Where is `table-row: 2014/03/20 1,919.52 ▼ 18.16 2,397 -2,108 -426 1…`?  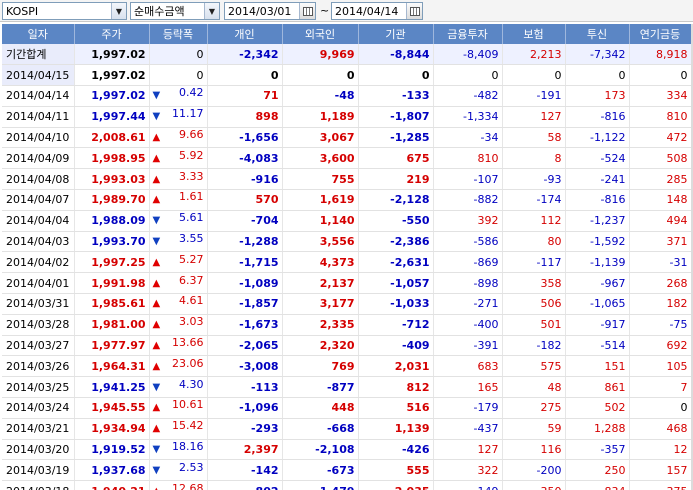
table-row: 2014/03/20 1,919.52 ▼ 18.16 2,397 -2,108 -426 1… is located at coordinates (347, 450).